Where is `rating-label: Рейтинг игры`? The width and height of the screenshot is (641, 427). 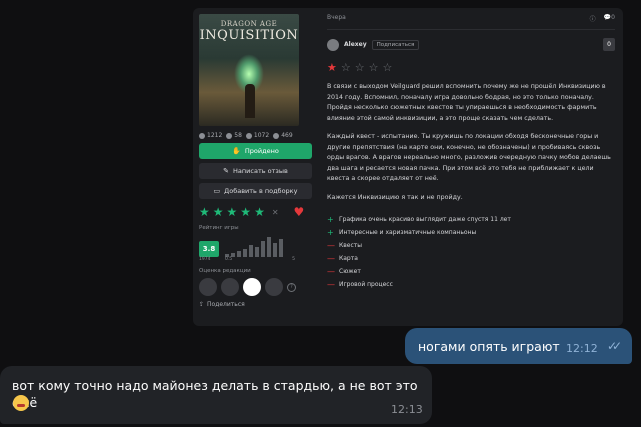 rating-label: Рейтинг игры is located at coordinates (219, 228).